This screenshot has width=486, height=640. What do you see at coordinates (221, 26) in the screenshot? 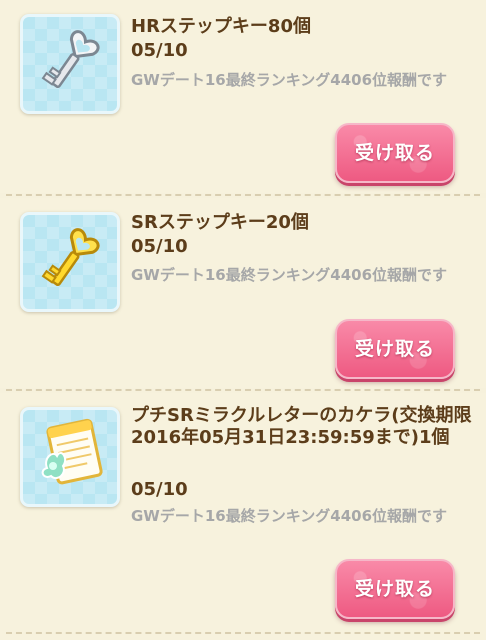
I see `reward-title: HRステップキー80個` at bounding box center [221, 26].